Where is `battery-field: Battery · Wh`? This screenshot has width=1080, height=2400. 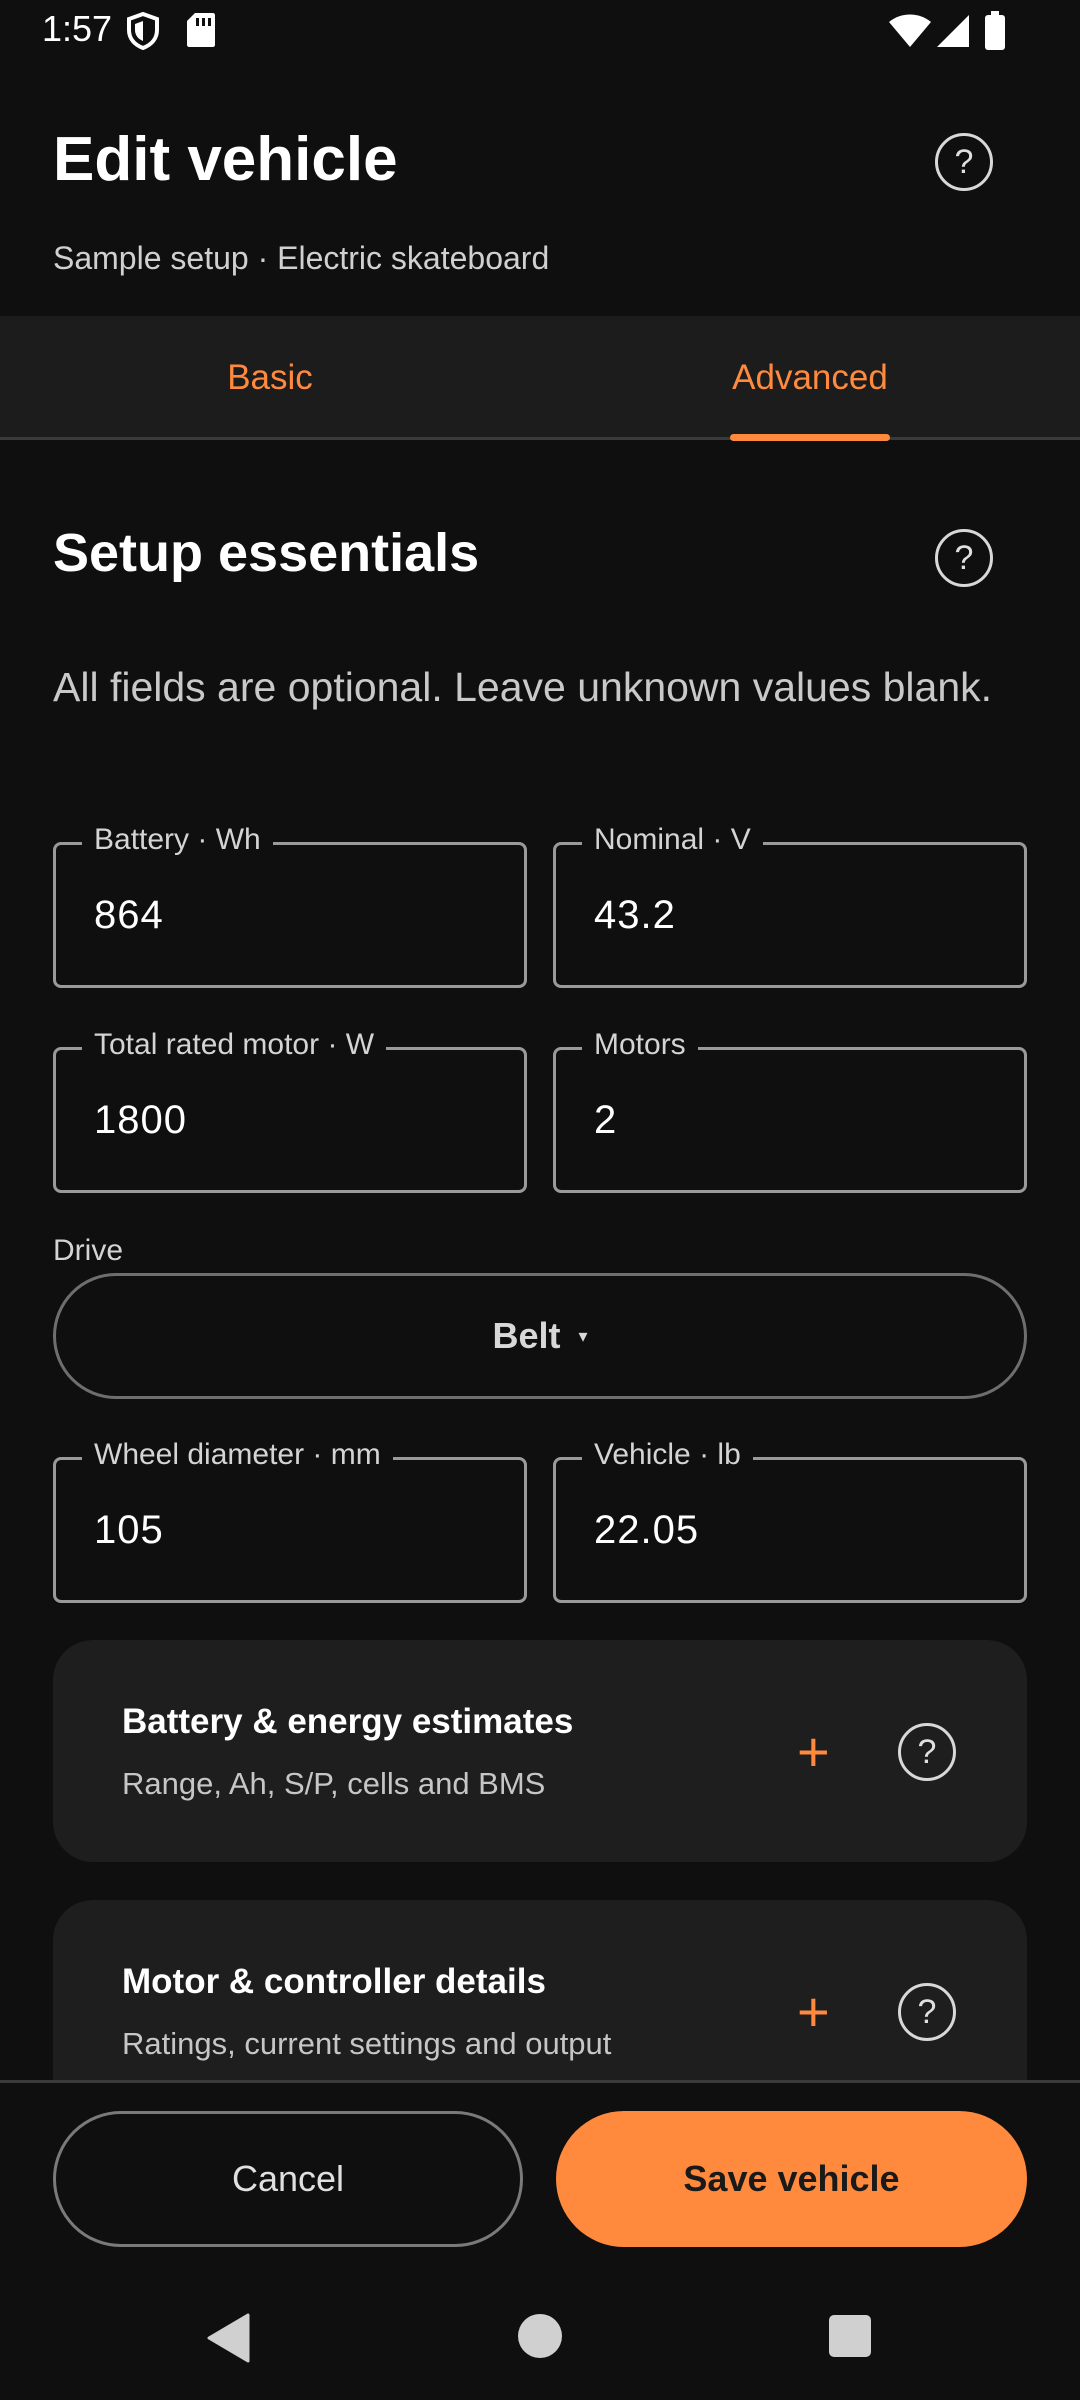
battery-field: Battery · Wh is located at coordinates (290, 905).